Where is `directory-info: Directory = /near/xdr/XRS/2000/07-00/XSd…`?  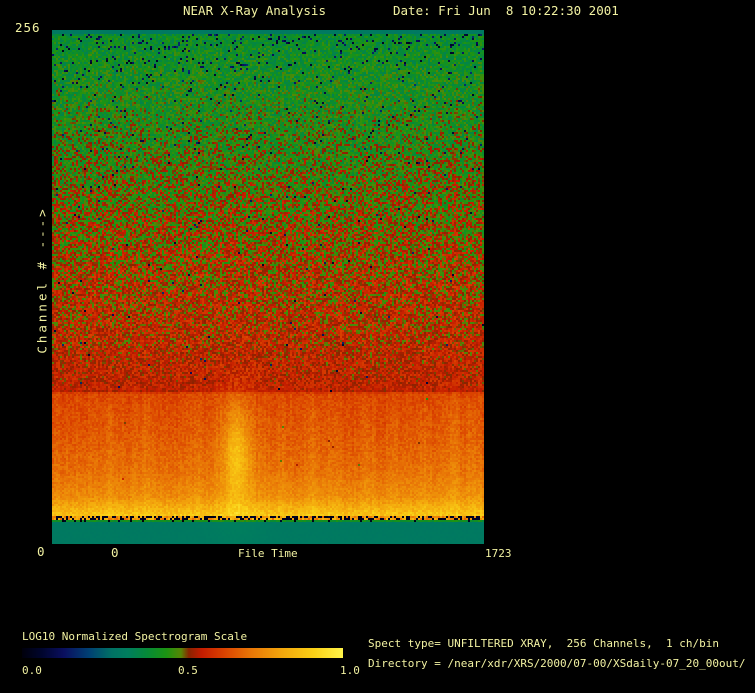 directory-info: Directory = /near/xdr/XRS/2000/07-00/XSd… is located at coordinates (557, 663).